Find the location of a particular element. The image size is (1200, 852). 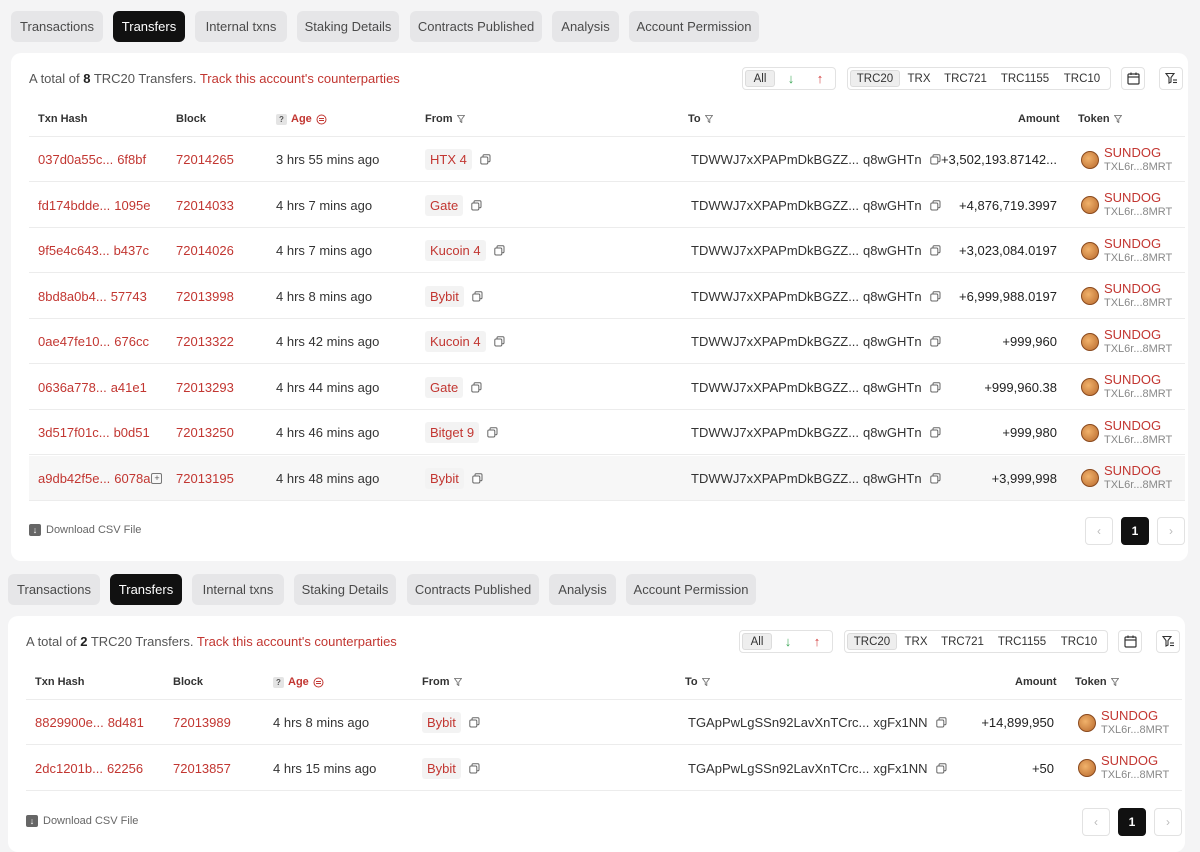

calendar-icon is located at coordinates (1130, 641).